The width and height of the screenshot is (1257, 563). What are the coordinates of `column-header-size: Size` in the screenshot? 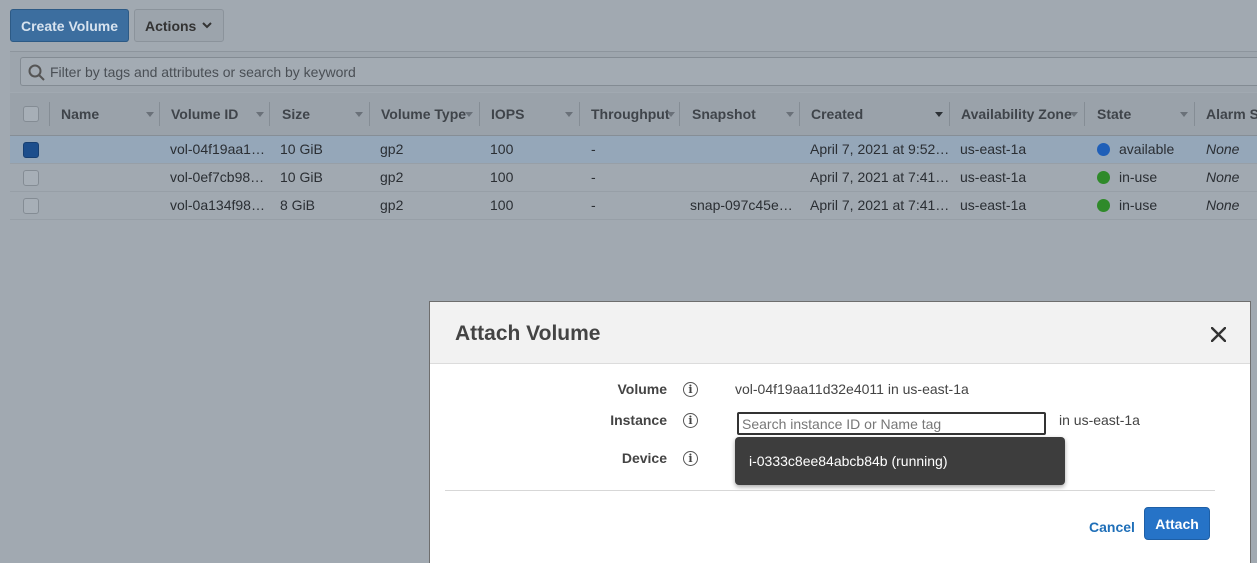 It's located at (296, 114).